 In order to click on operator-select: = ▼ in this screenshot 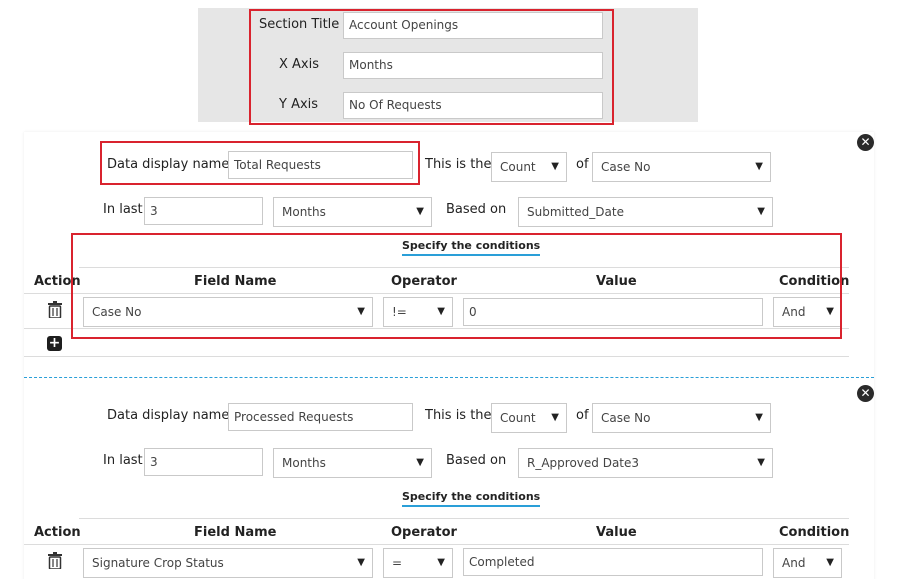, I will do `click(418, 563)`.